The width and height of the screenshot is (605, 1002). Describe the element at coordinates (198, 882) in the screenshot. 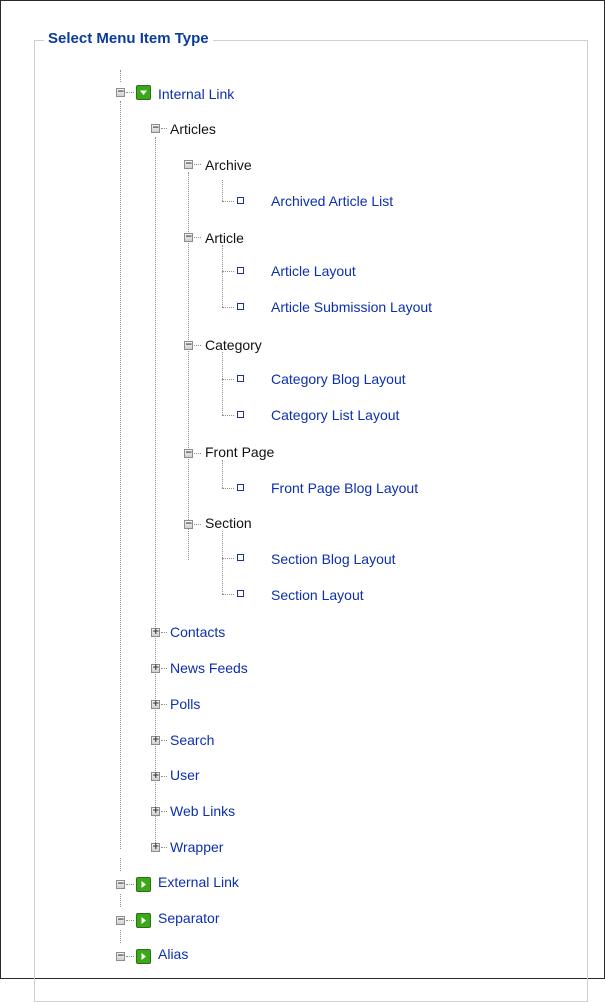

I see `tree-item-external-link: External Link` at that location.